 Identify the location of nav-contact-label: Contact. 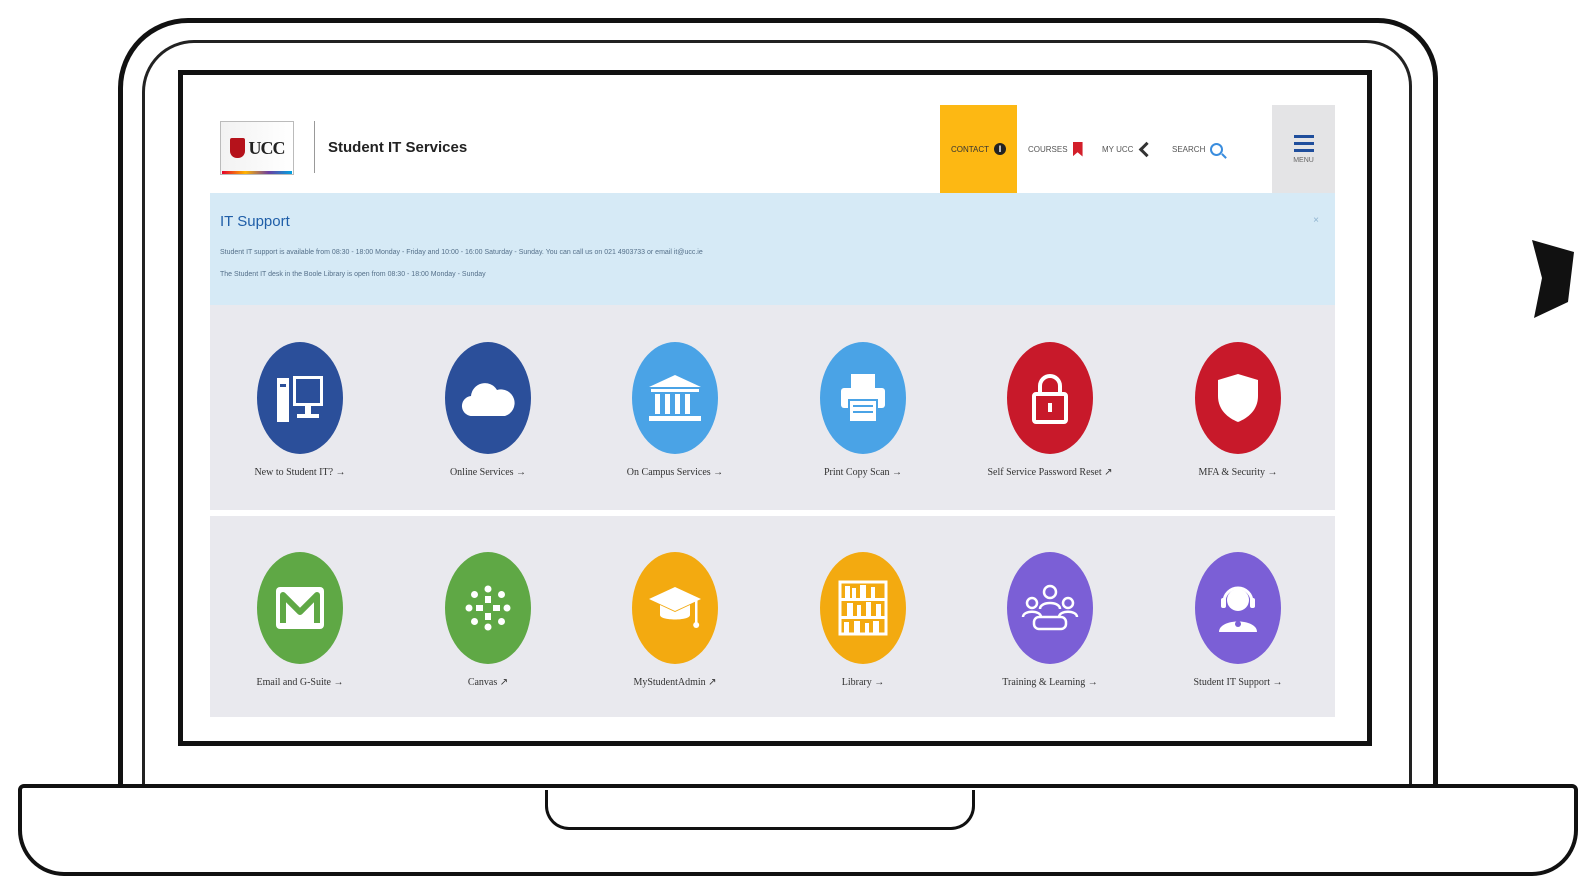
(970, 149).